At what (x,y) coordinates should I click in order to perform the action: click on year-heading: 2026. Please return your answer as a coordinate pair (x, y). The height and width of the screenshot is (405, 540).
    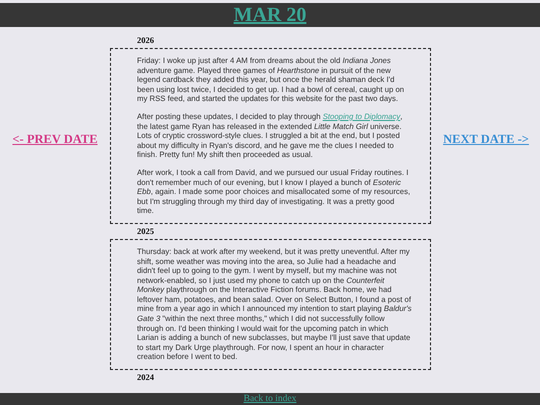
    Looking at the image, I should click on (146, 40).